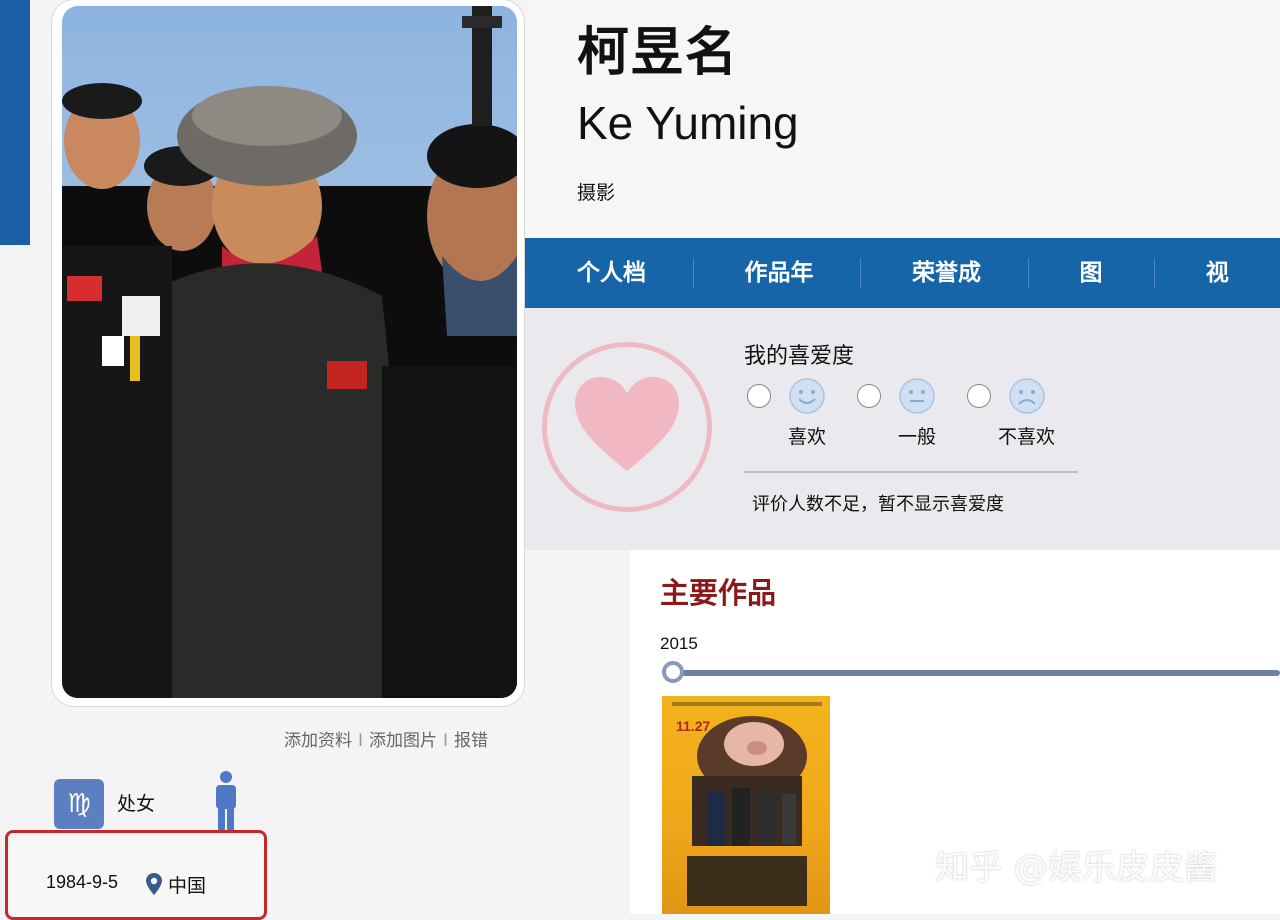  I want to click on person-name-cn: 柯昱名, so click(658, 53).